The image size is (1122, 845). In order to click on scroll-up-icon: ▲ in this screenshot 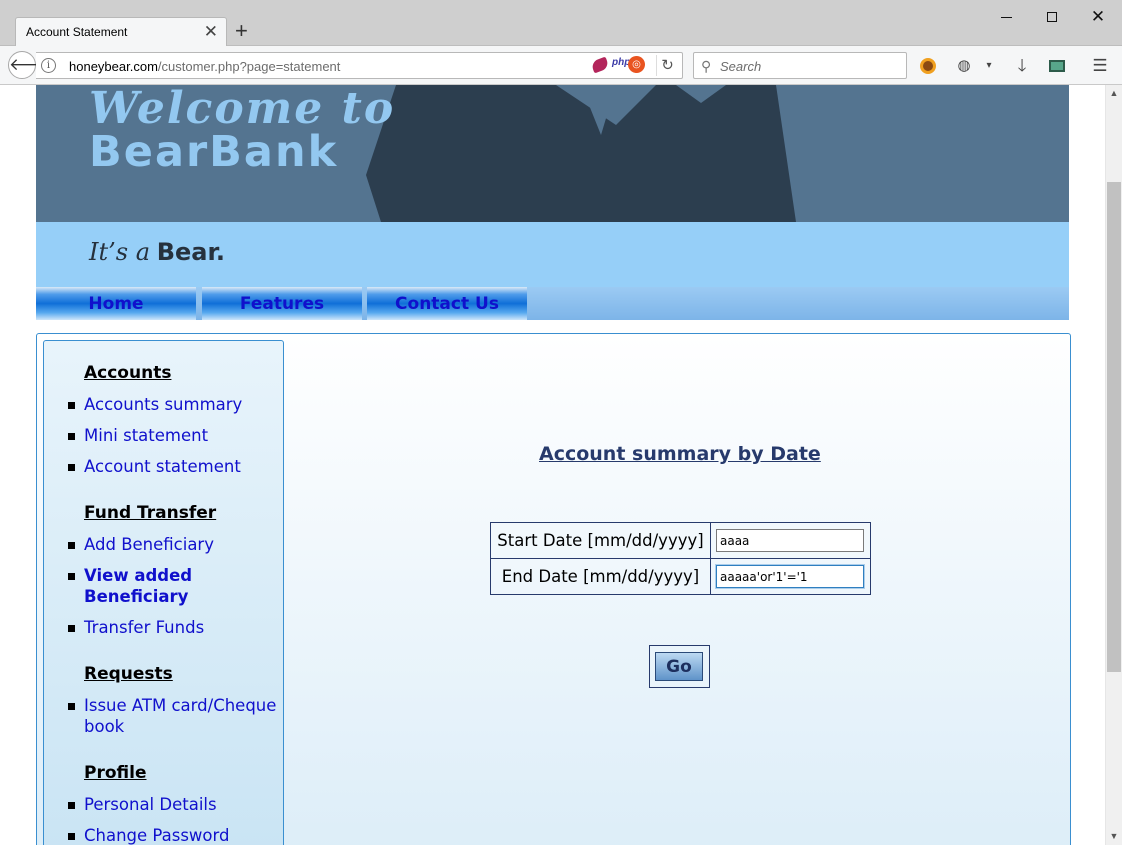, I will do `click(1114, 93)`.